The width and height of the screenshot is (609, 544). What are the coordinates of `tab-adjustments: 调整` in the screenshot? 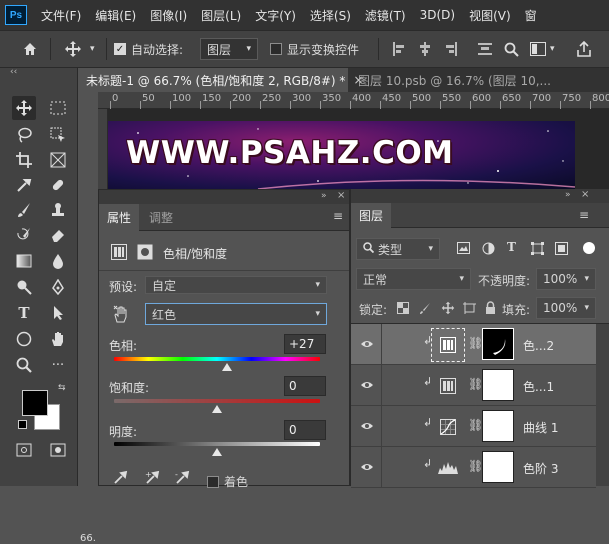 It's located at (161, 217).